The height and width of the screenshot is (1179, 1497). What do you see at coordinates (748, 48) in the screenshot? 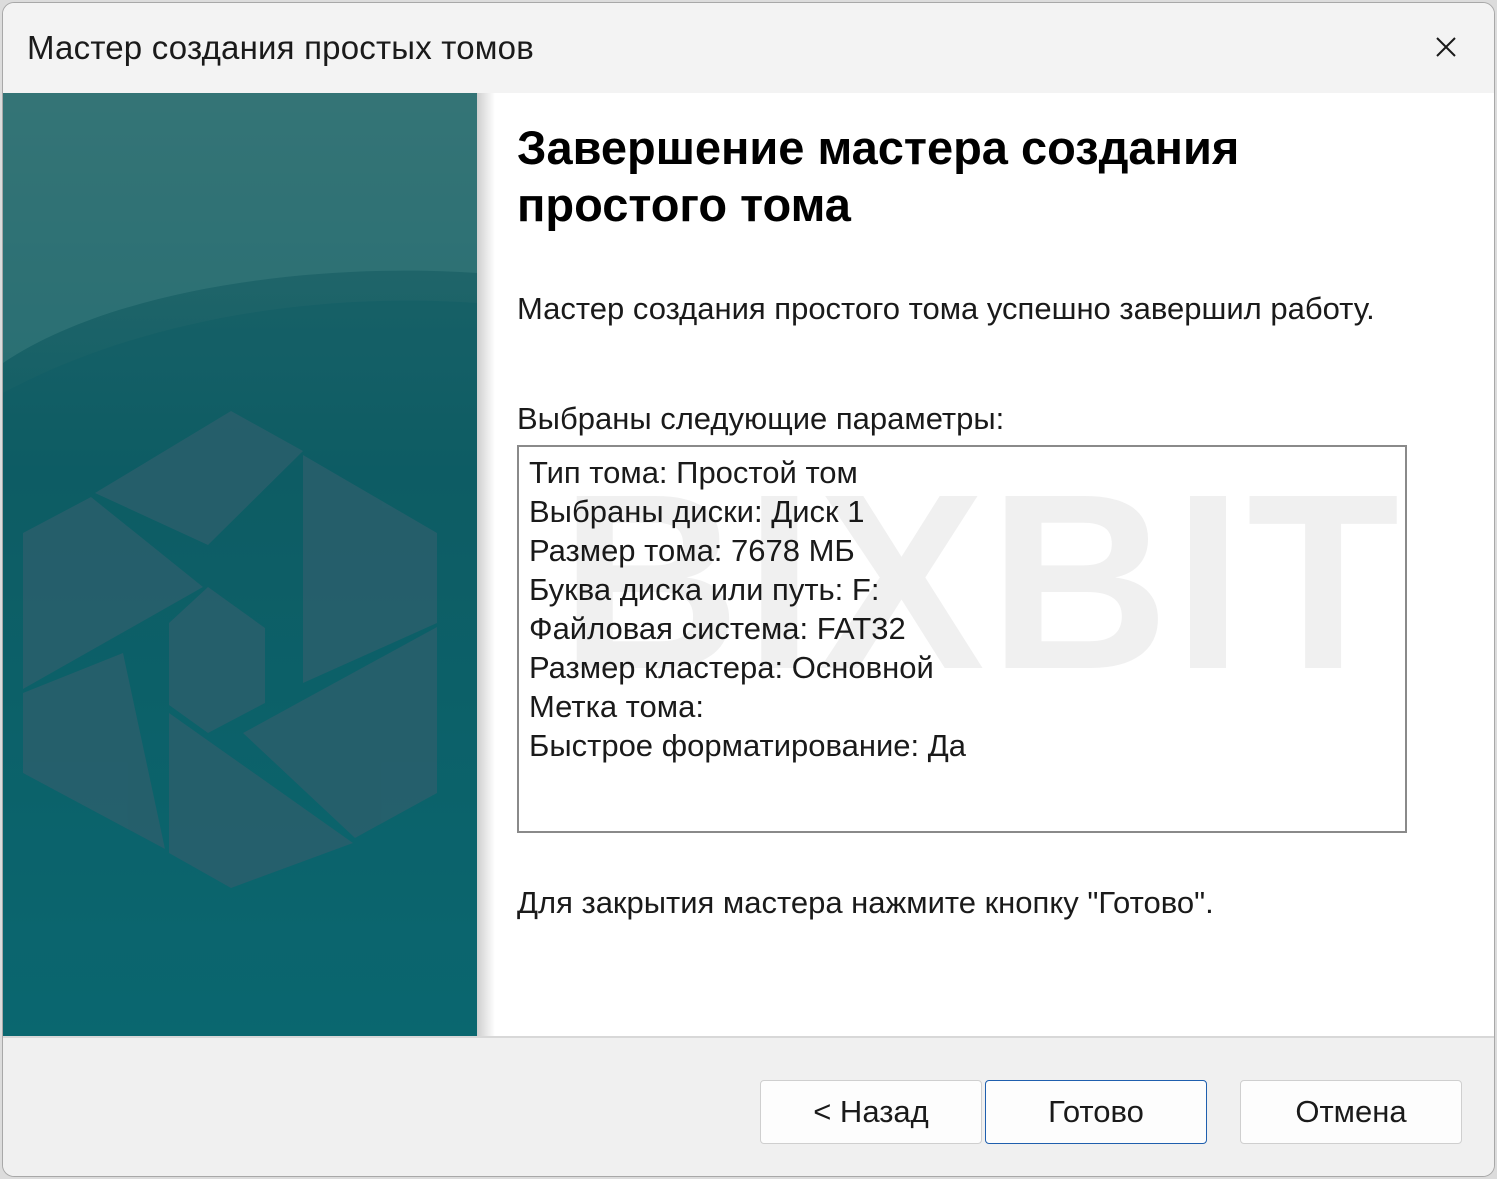
I see `title-bar: Мастер создания простых томов` at bounding box center [748, 48].